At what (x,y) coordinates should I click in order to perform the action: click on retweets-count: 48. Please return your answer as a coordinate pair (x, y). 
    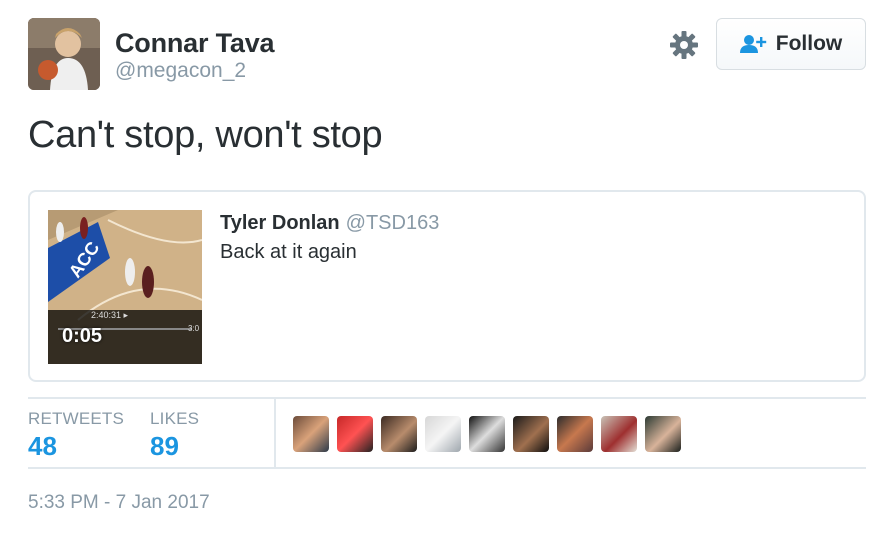
    Looking at the image, I should click on (76, 446).